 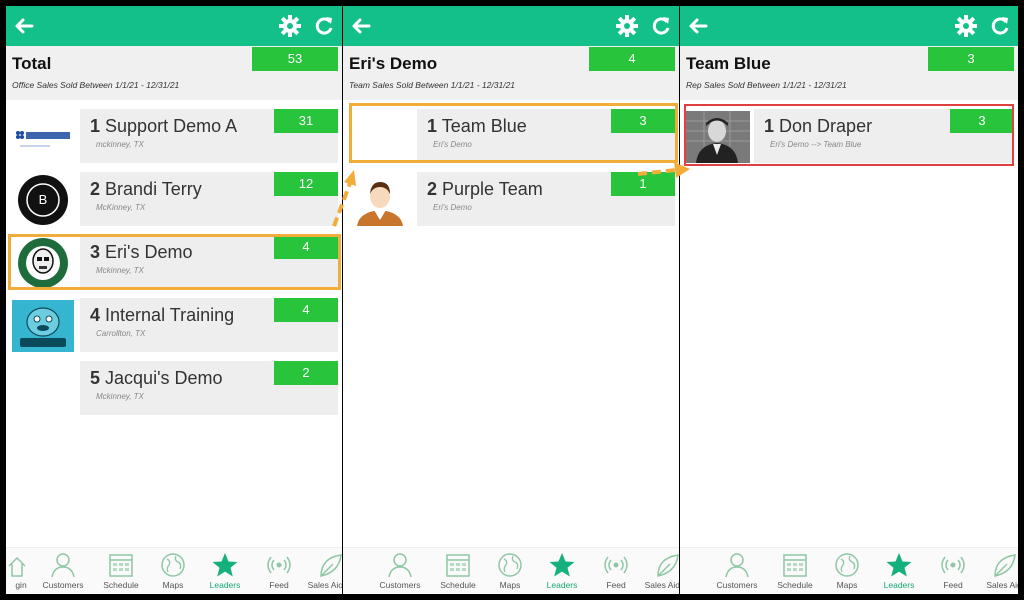 I want to click on row-card: 5 Jacqui's Demo Mckinney, TX 2, so click(x=209, y=388).